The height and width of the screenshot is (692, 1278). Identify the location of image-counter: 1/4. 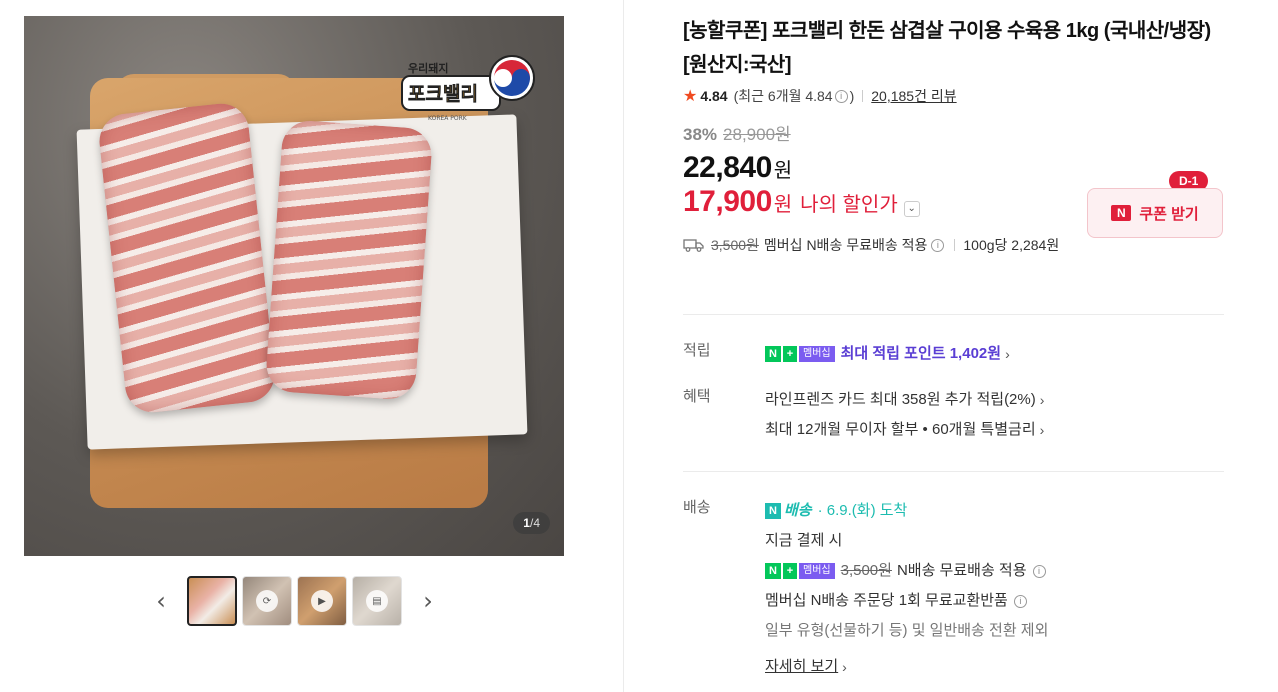
(531, 523).